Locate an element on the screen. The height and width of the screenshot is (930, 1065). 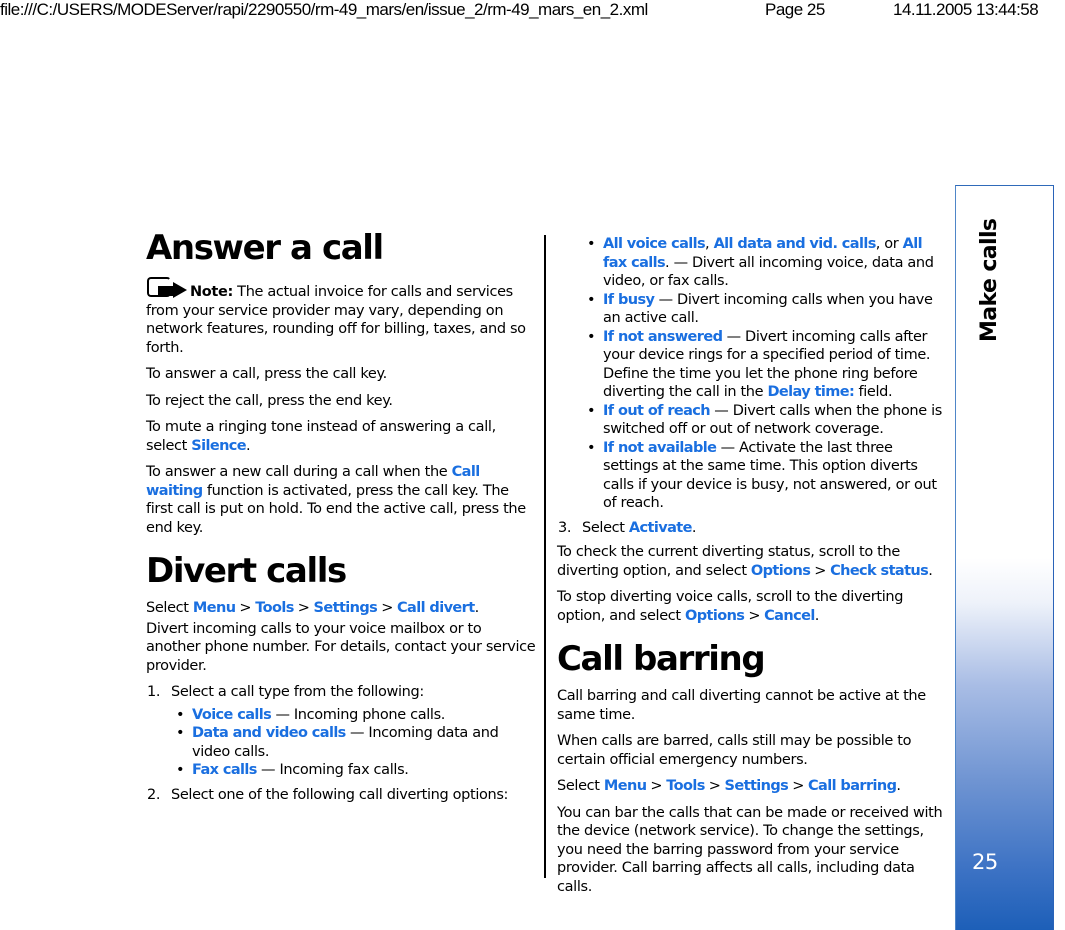
answer-instruction: To answer a call, press the call key. is located at coordinates (266, 374).